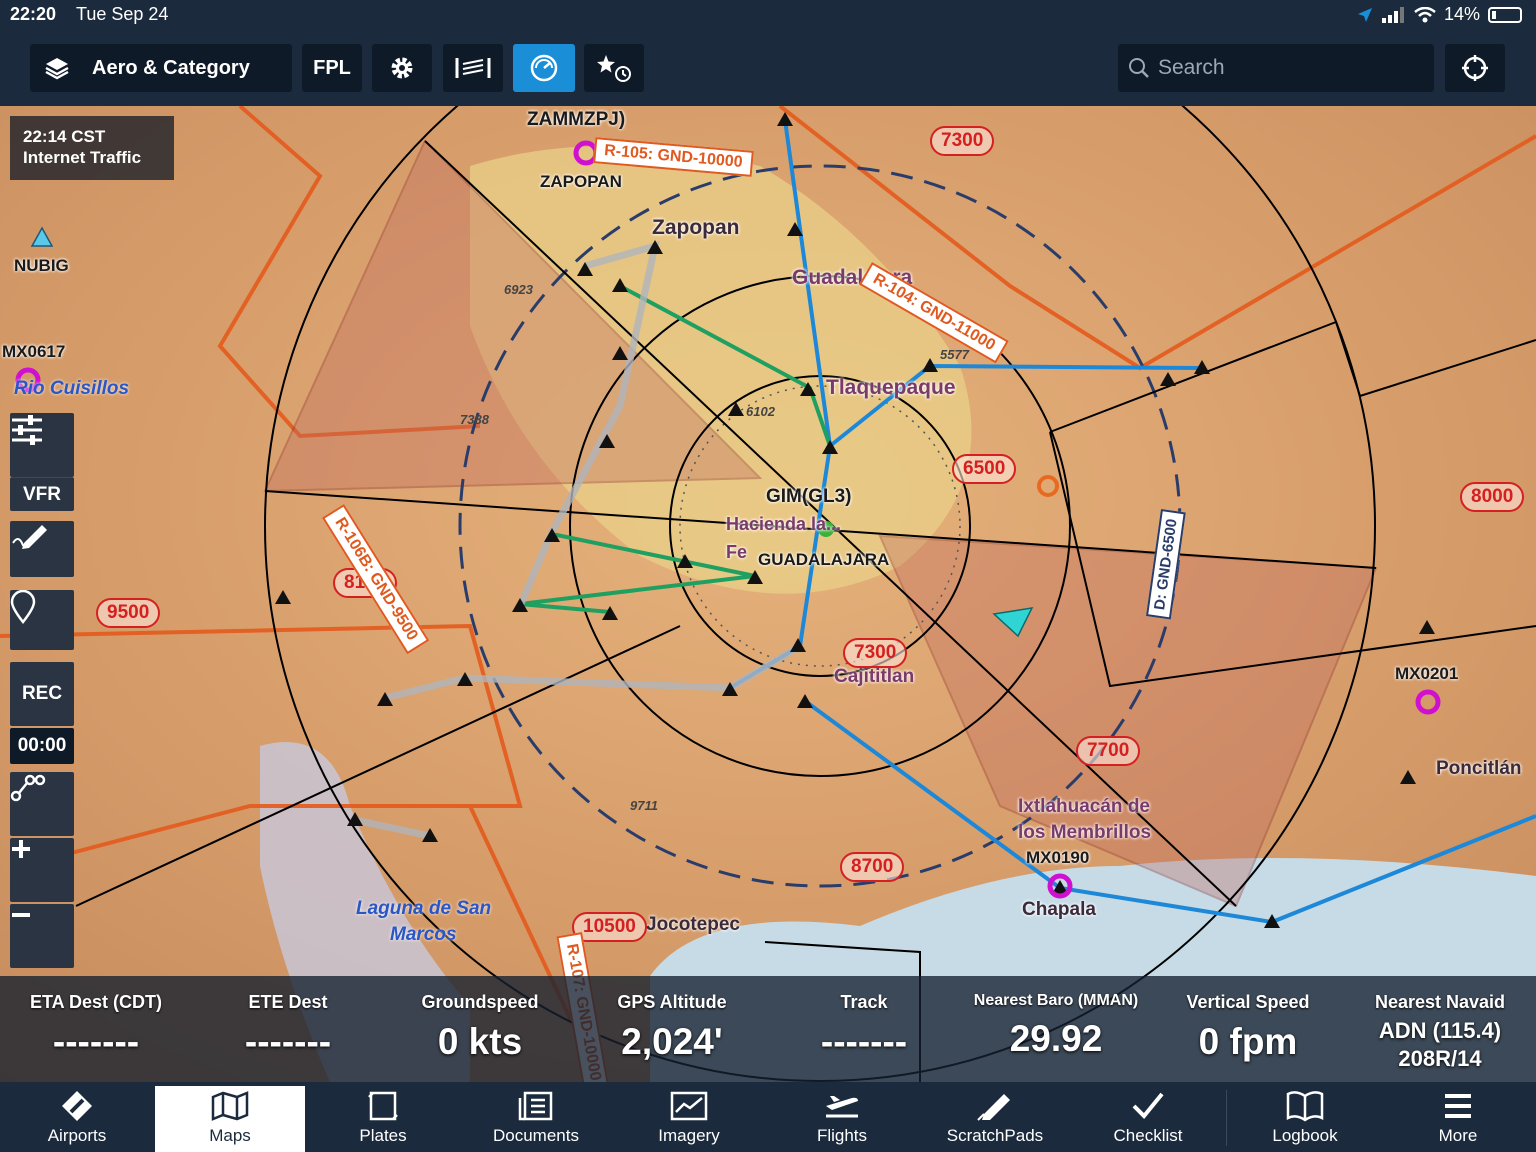 The height and width of the screenshot is (1152, 1536). What do you see at coordinates (1392, 14) in the screenshot?
I see `cellular-signal-icon` at bounding box center [1392, 14].